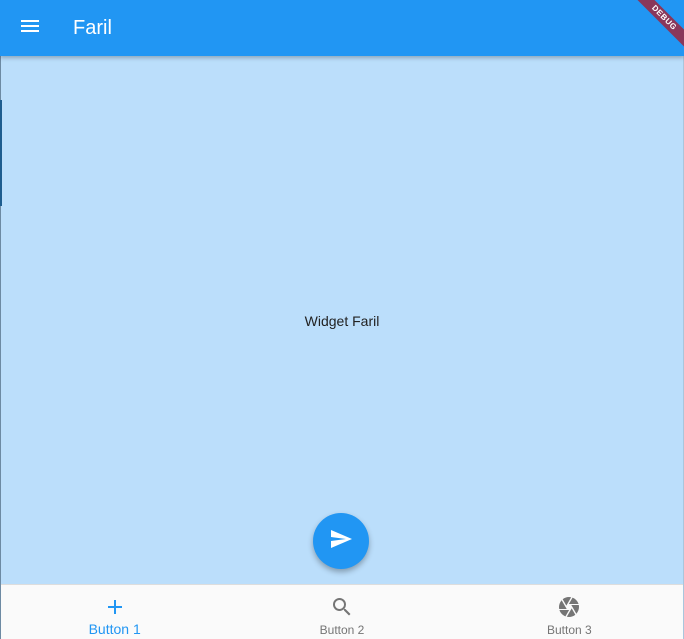 The height and width of the screenshot is (639, 684). Describe the element at coordinates (92, 28) in the screenshot. I see `app-title: Faril` at that location.